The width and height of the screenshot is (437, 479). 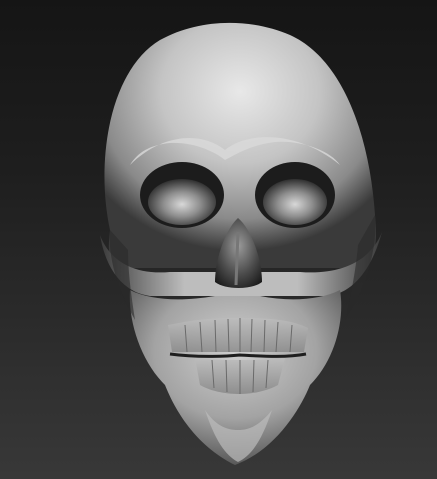 I want to click on right-eye-socket-inner, so click(x=295, y=202).